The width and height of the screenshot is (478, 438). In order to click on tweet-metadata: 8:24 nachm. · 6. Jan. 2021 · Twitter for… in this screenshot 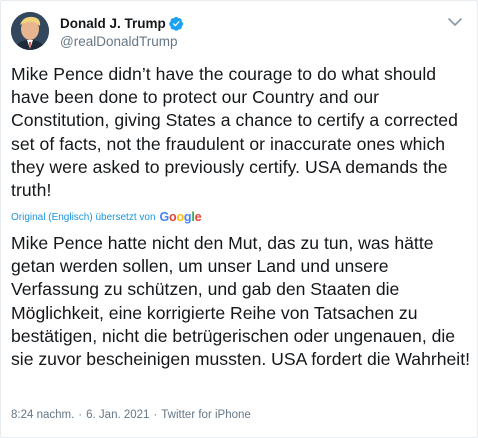, I will do `click(131, 415)`.